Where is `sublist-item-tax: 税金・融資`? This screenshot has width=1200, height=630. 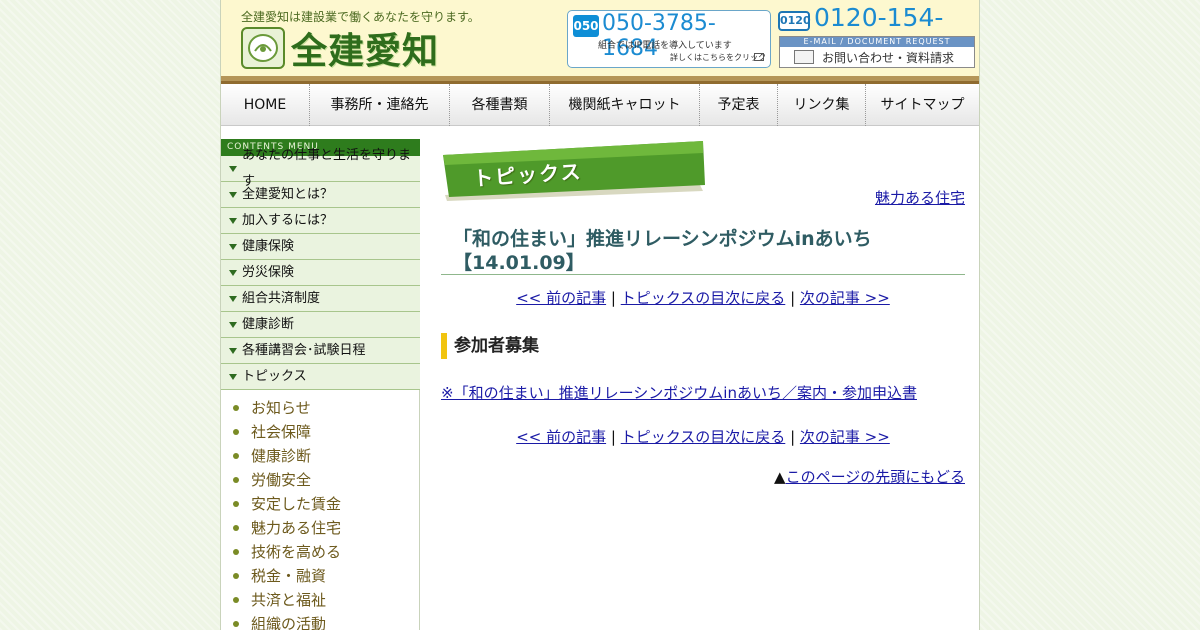 sublist-item-tax: 税金・融資 is located at coordinates (320, 576).